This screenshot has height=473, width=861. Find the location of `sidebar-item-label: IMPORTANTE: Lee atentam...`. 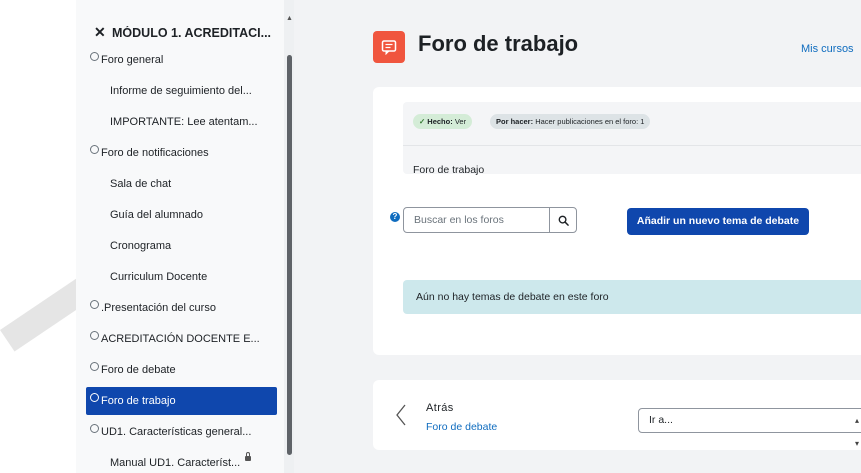

sidebar-item-label: IMPORTANTE: Lee atentam... is located at coordinates (184, 122).